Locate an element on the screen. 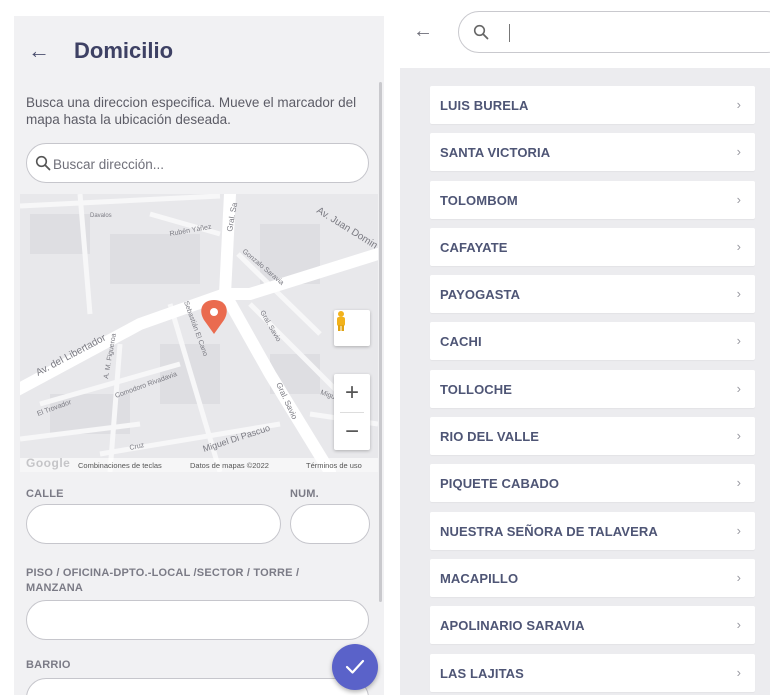  list-item: PAYOGASTA › is located at coordinates (592, 294).